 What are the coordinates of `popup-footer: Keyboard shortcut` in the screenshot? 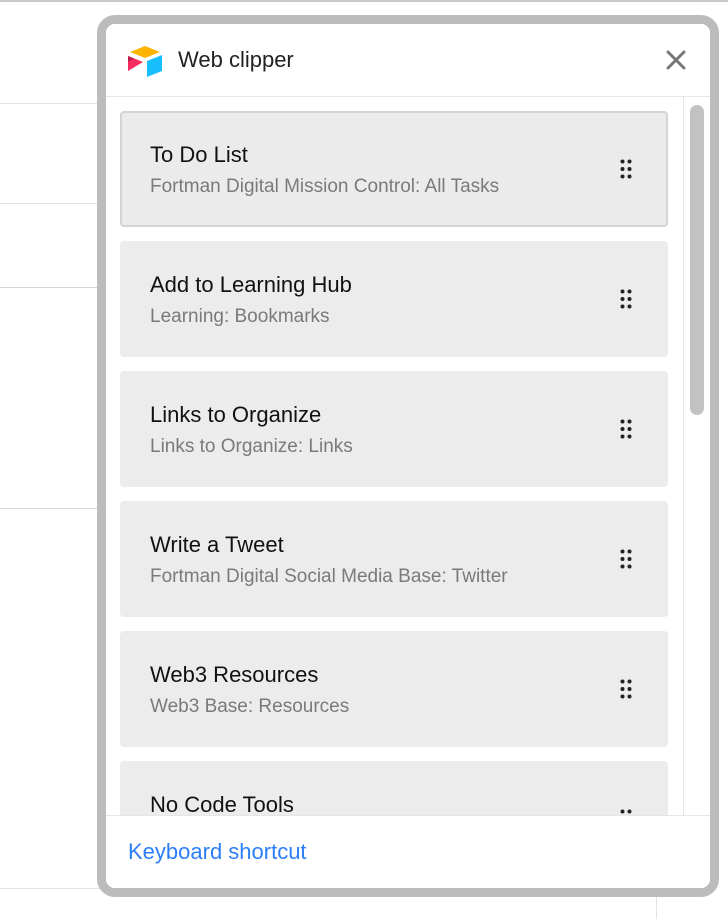 It's located at (408, 851).